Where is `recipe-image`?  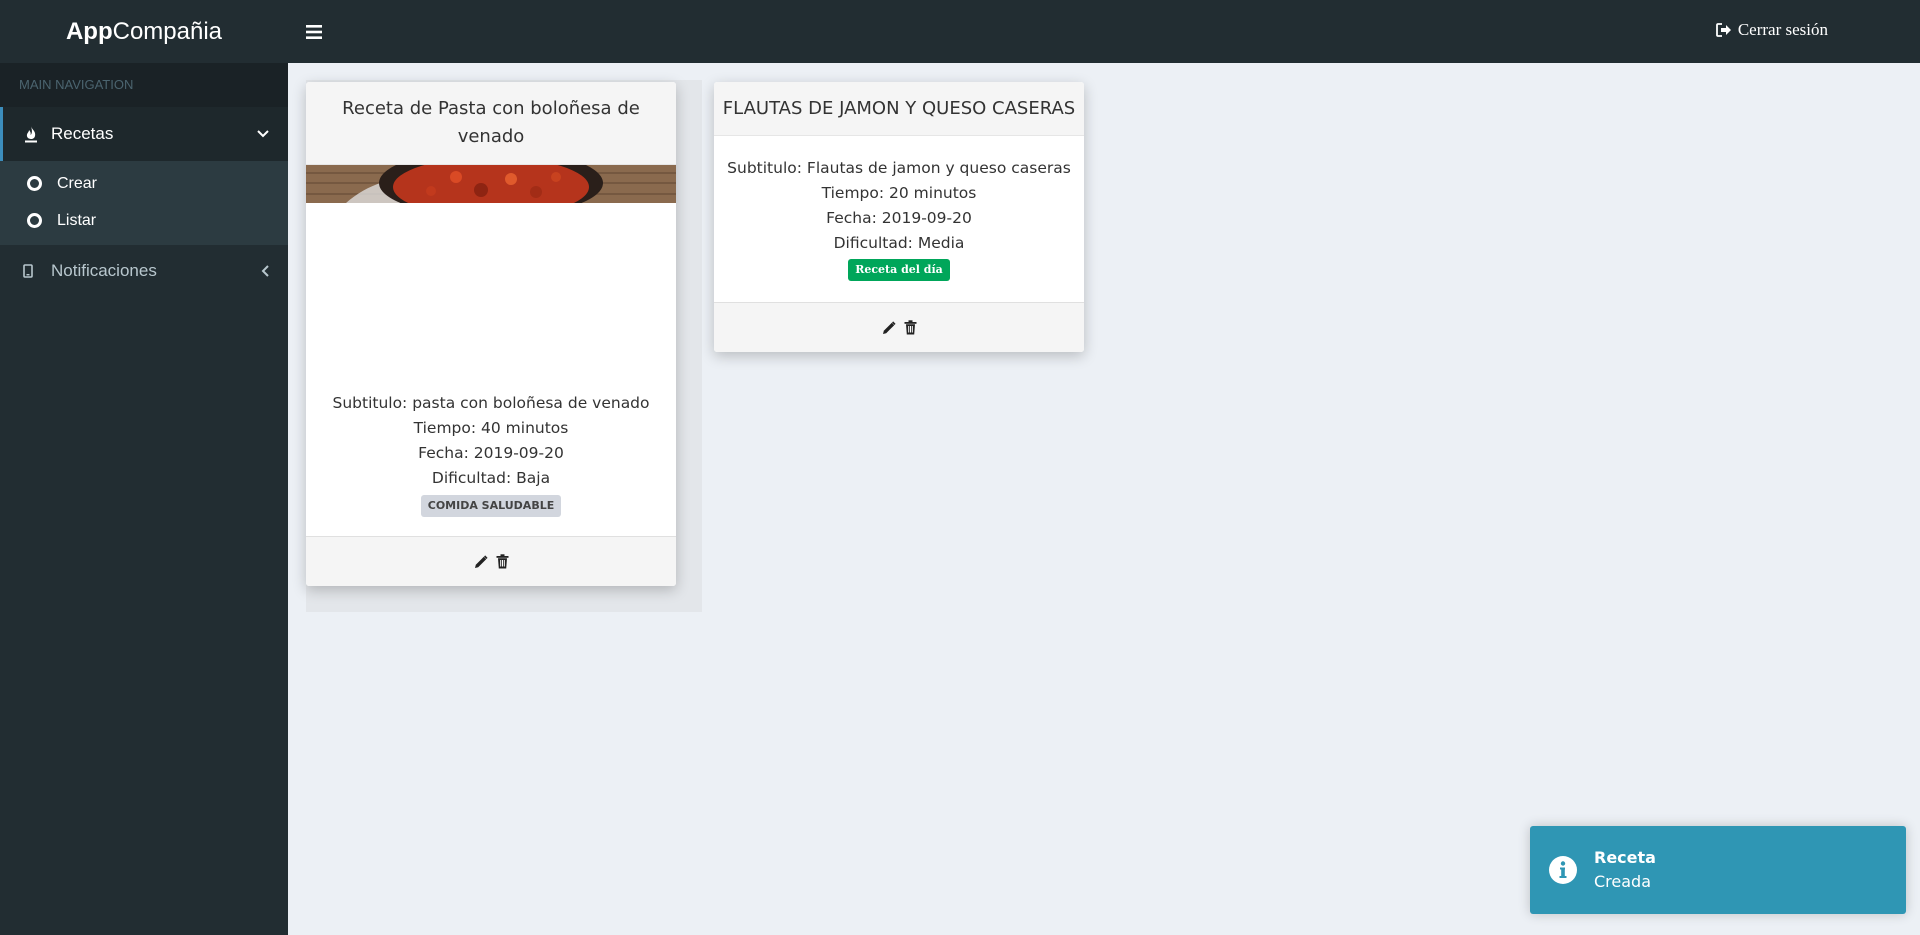
recipe-image is located at coordinates (491, 184).